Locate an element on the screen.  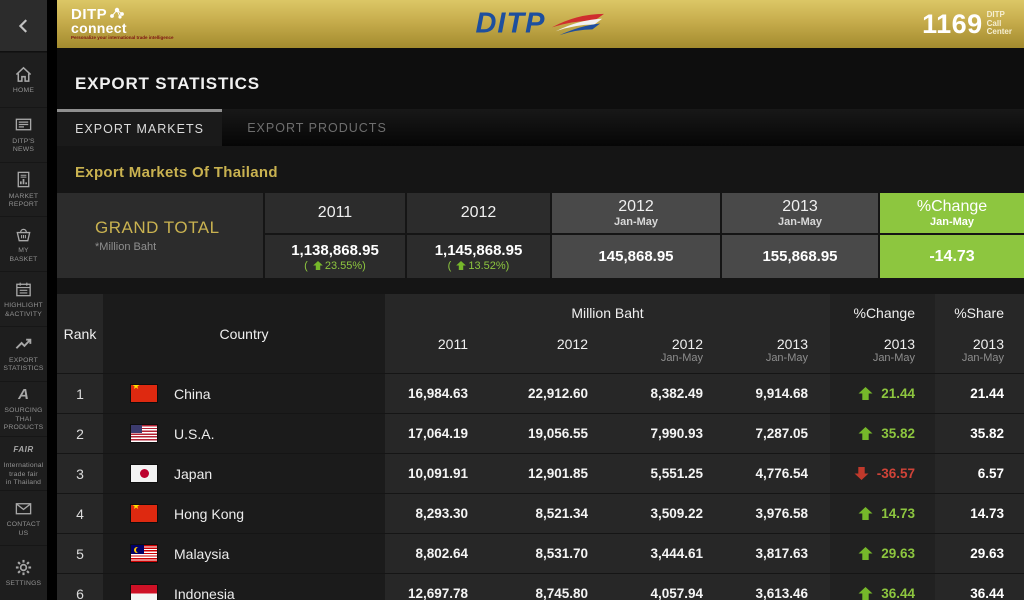
us-flag-icon is located at coordinates (144, 433).